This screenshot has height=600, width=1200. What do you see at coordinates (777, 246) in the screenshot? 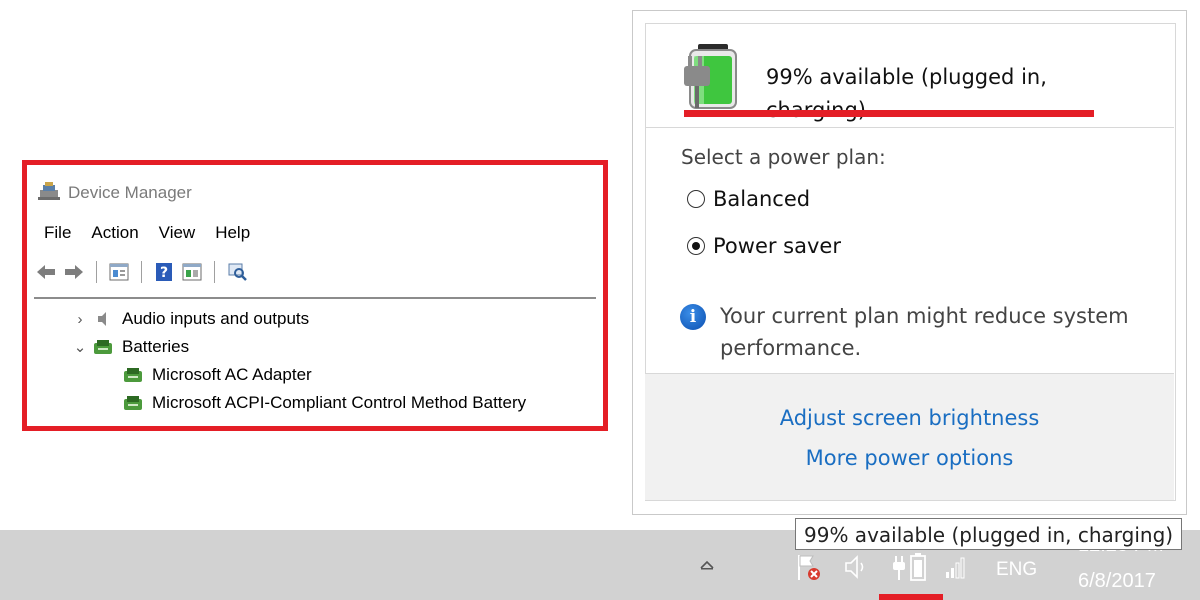
I see `plan-label-power-saver: Power saver` at bounding box center [777, 246].